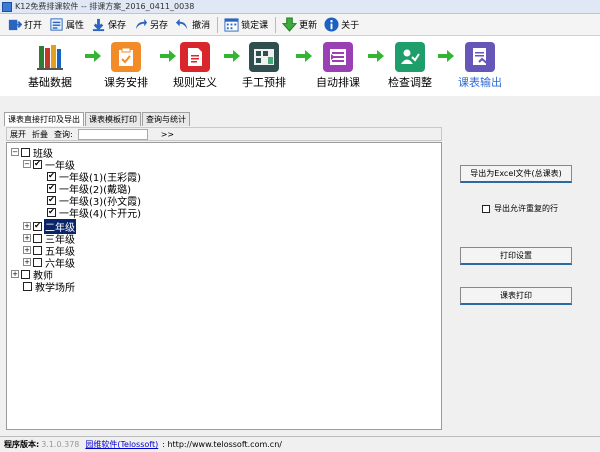 This screenshot has height=452, width=600. What do you see at coordinates (108, 25) in the screenshot?
I see `save-button: 保存` at bounding box center [108, 25].